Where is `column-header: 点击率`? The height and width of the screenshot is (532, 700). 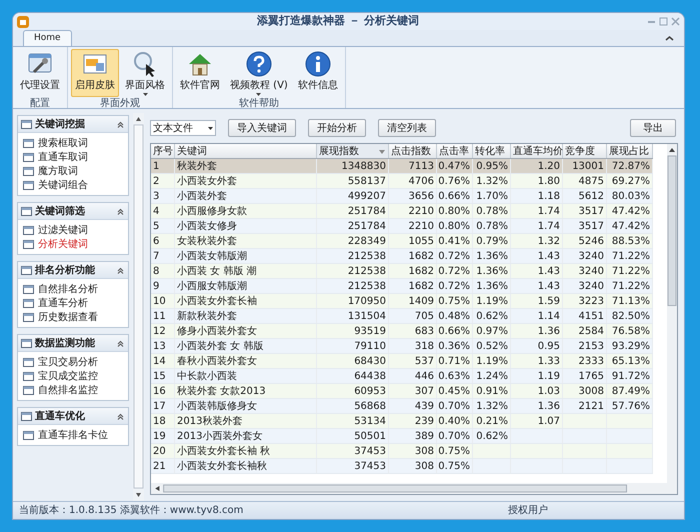 column-header: 点击率 is located at coordinates (455, 151).